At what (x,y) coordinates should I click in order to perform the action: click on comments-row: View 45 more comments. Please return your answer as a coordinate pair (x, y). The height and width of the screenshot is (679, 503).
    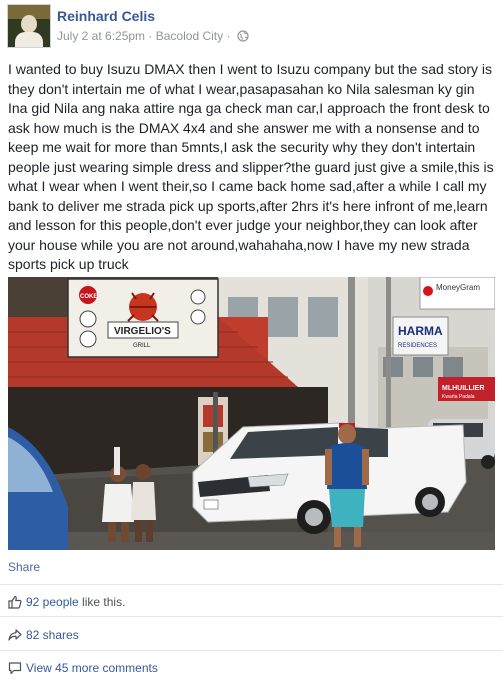
    Looking at the image, I should click on (83, 669).